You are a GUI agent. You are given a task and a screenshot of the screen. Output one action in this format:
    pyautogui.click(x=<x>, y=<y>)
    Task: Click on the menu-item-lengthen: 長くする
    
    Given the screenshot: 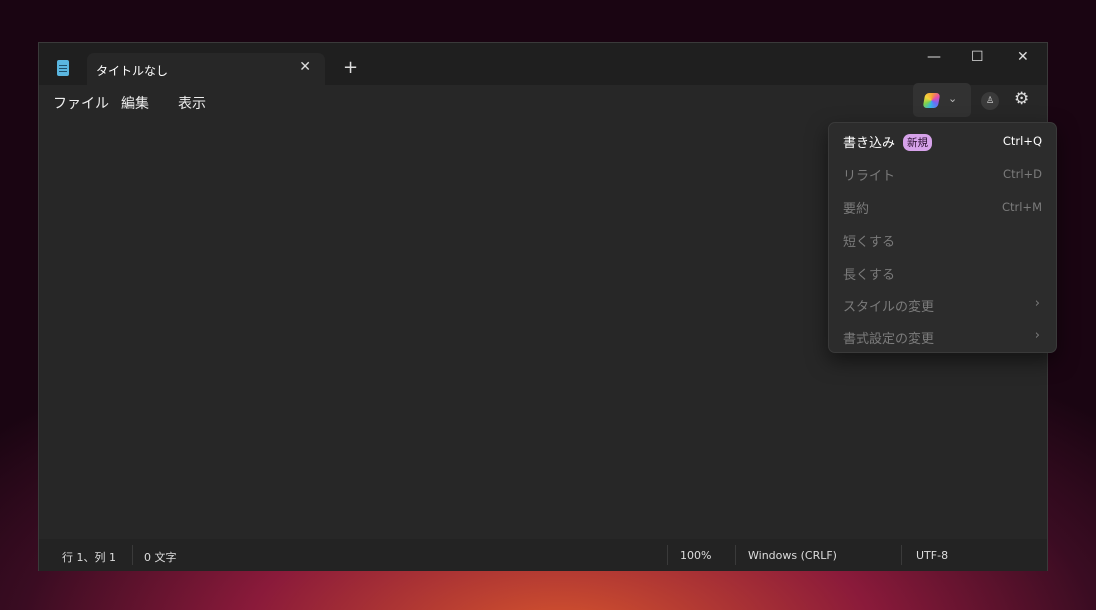 What is the action you would take?
    pyautogui.click(x=942, y=273)
    